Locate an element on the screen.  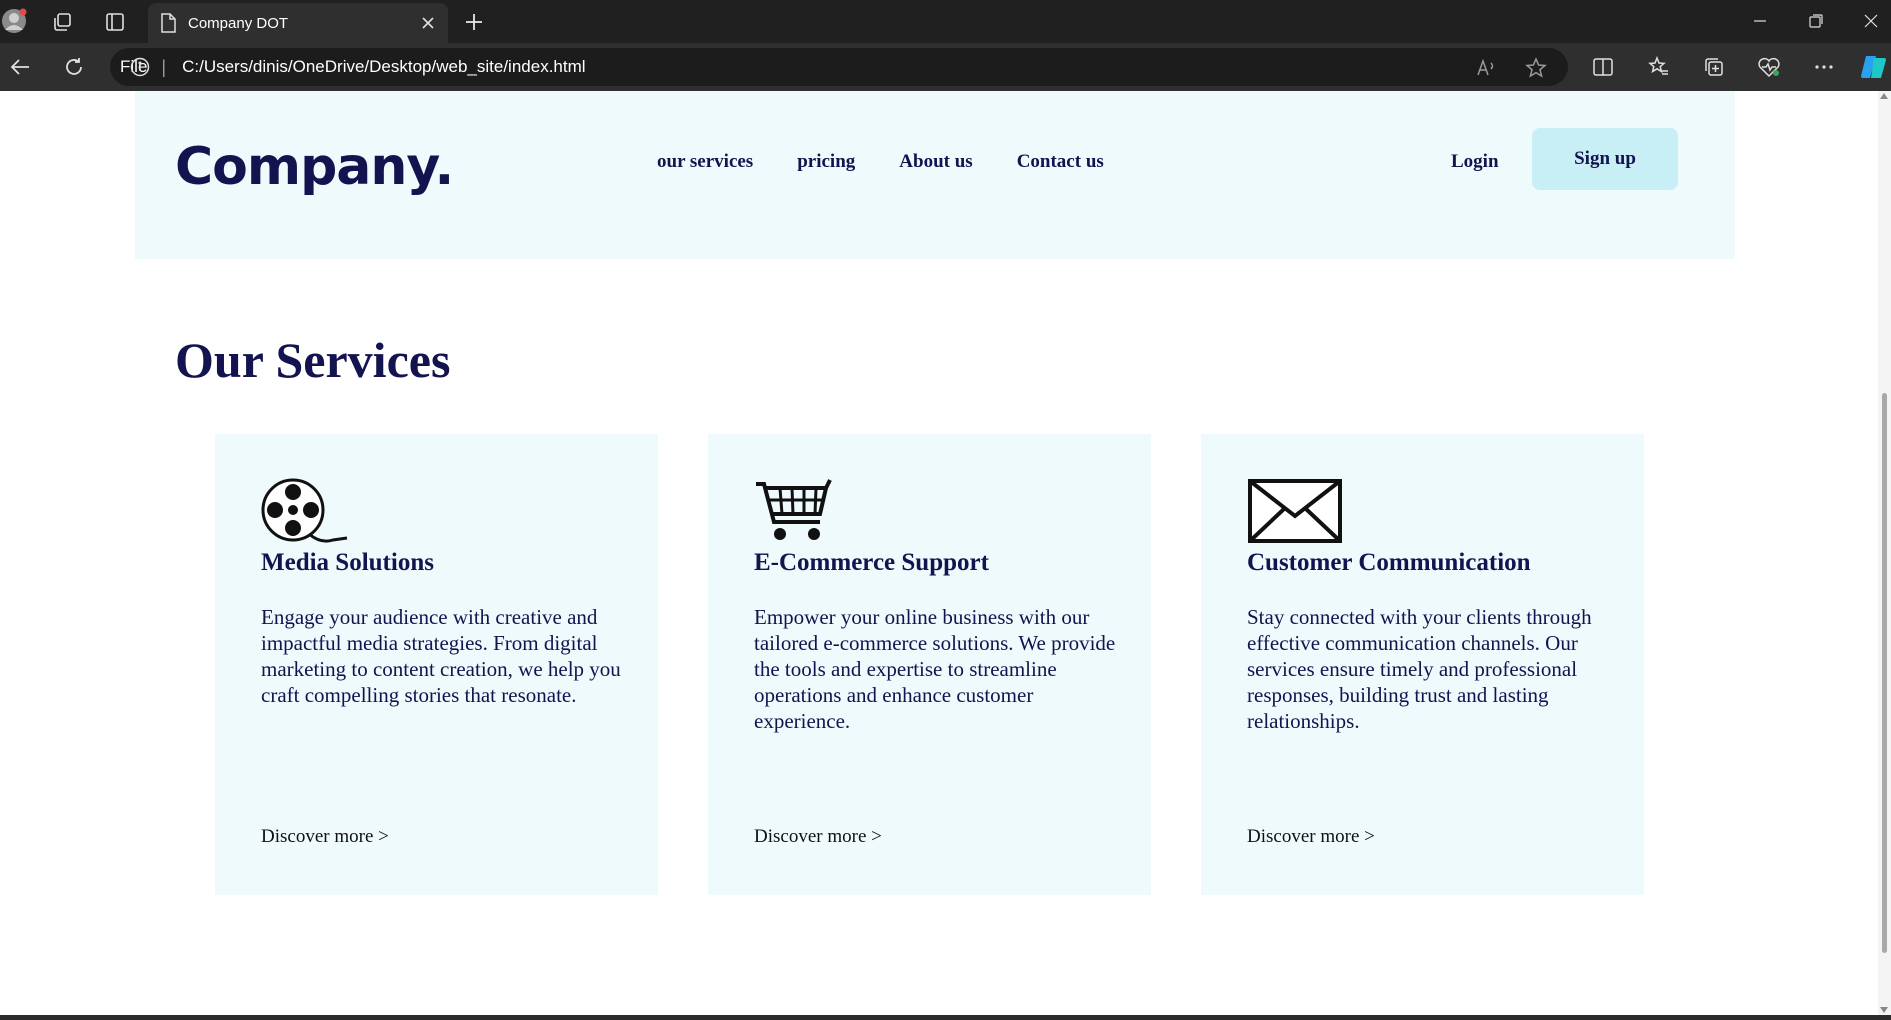
shopping-cart-icon is located at coordinates (799, 513).